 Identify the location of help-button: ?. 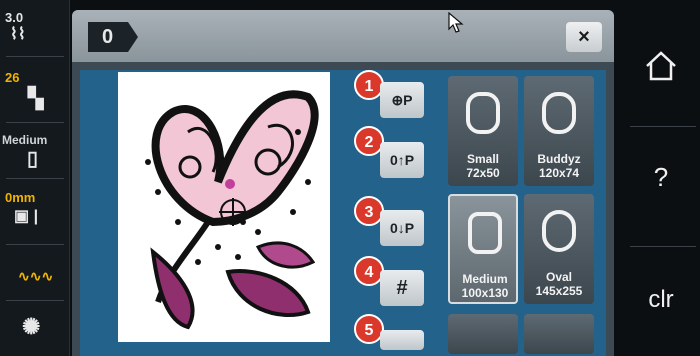
(661, 177).